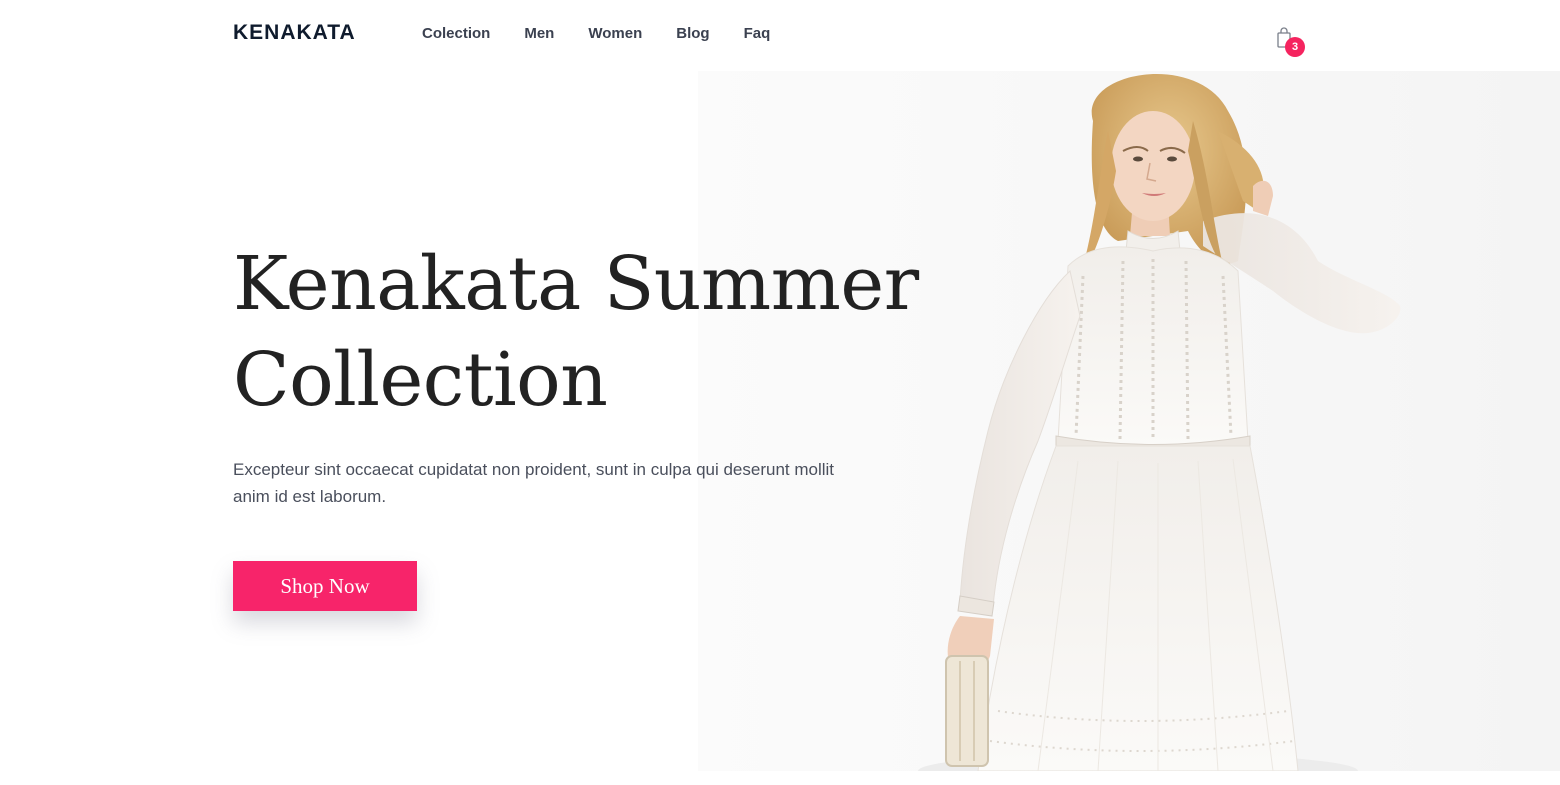 The width and height of the screenshot is (1560, 785). Describe the element at coordinates (294, 33) in the screenshot. I see `brand-logo: KENAKATA` at that location.